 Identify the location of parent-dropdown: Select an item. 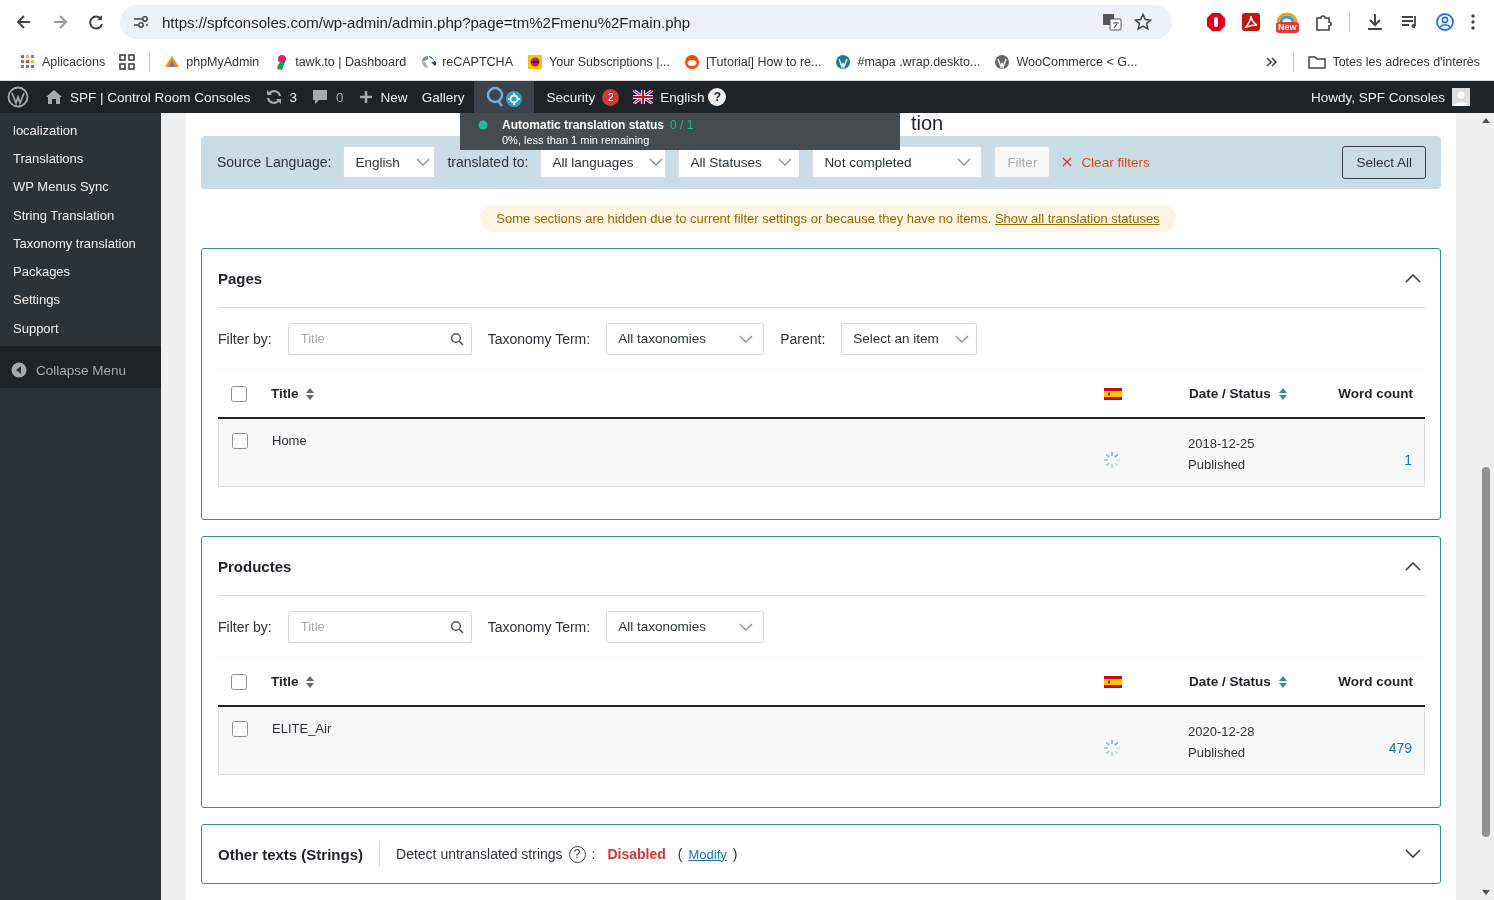
(909, 338).